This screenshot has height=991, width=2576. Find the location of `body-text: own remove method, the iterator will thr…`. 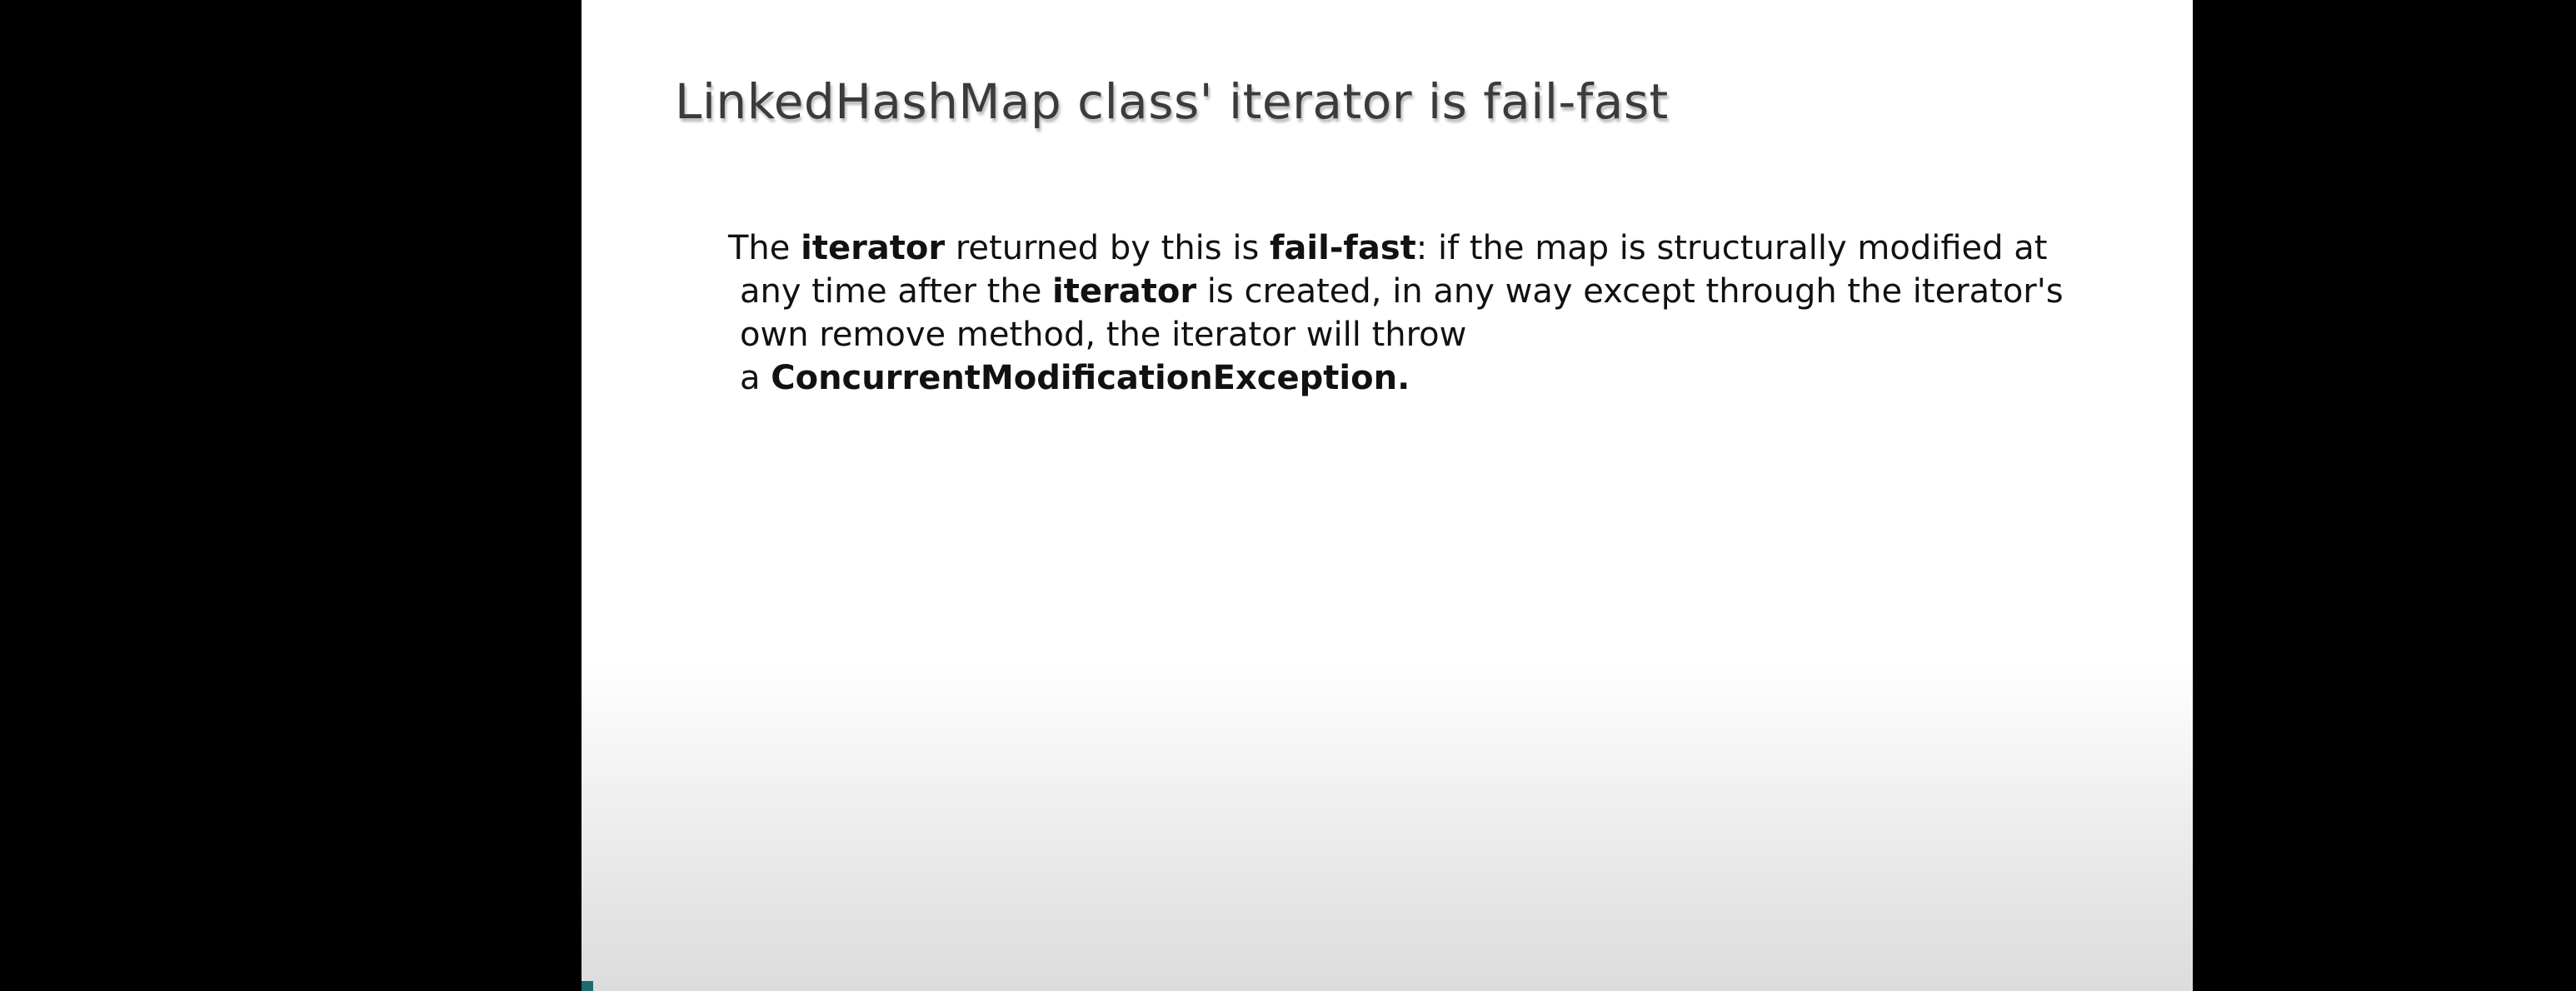

body-text: own remove method, the iterator will thr… is located at coordinates (1103, 335).